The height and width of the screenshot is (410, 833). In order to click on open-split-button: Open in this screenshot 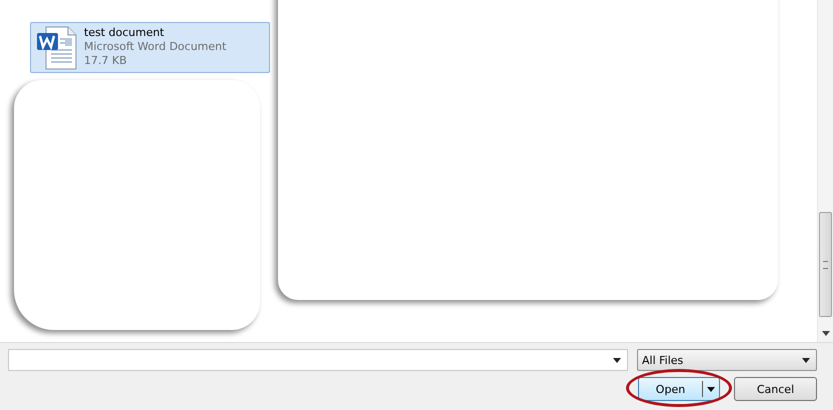, I will do `click(679, 389)`.